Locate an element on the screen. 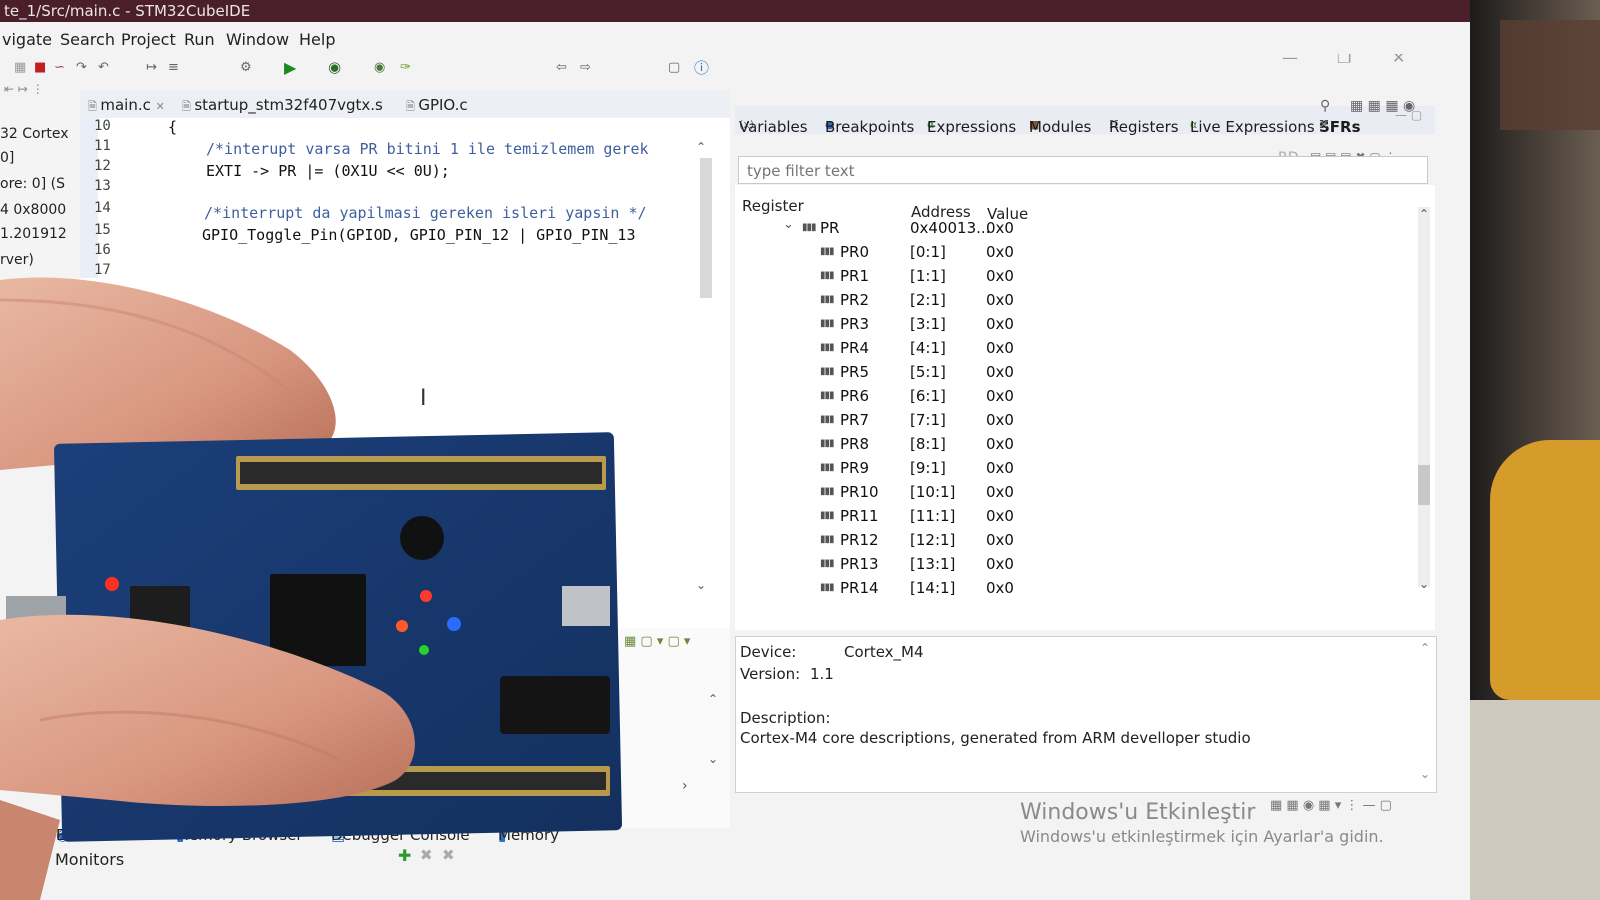 This screenshot has height=900, width=1600. terminate-icon: ■ is located at coordinates (40, 67).